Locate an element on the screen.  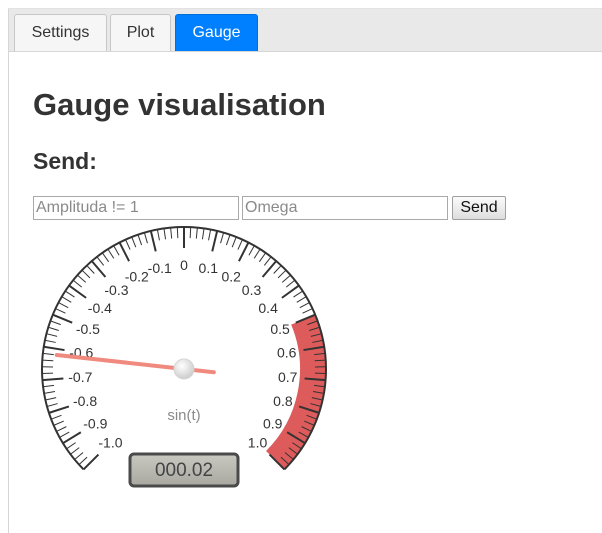
gauge-needle-hub is located at coordinates (184, 369).